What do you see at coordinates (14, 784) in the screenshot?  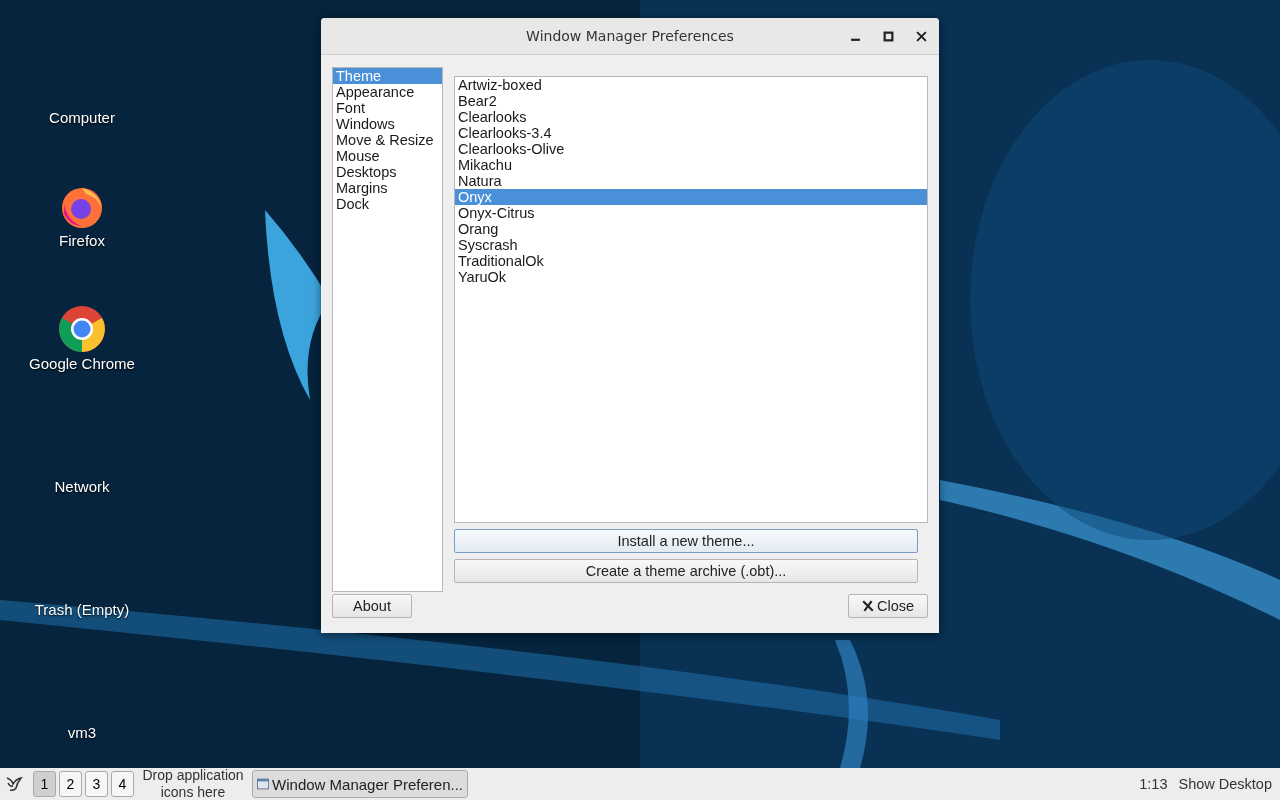 I see `bird-icon` at bounding box center [14, 784].